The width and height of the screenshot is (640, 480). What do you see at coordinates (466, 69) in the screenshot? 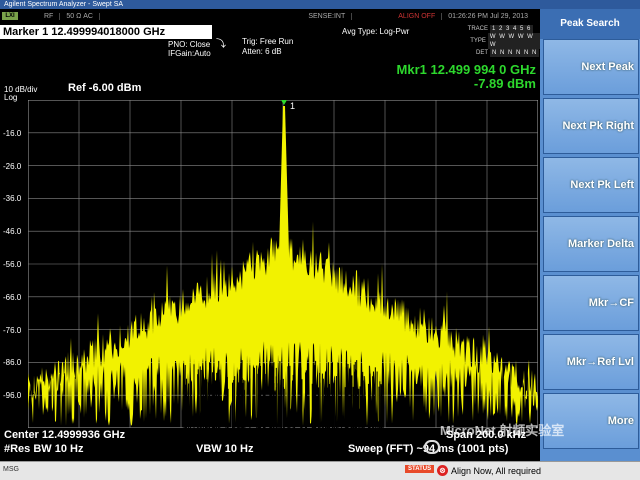
I see `marker-frequency: Mkr1 12.499 994 0 GHz` at bounding box center [466, 69].